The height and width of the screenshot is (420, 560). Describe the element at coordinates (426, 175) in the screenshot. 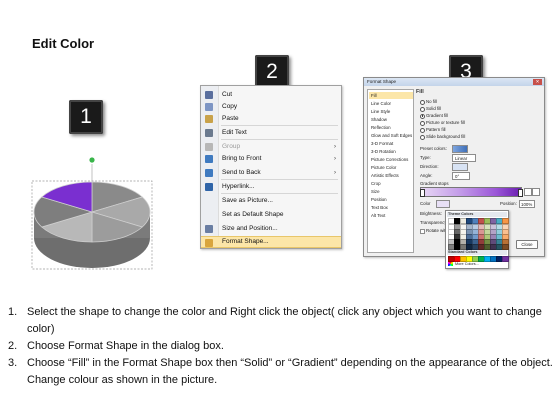

I see `angle-label: Angle:` at that location.